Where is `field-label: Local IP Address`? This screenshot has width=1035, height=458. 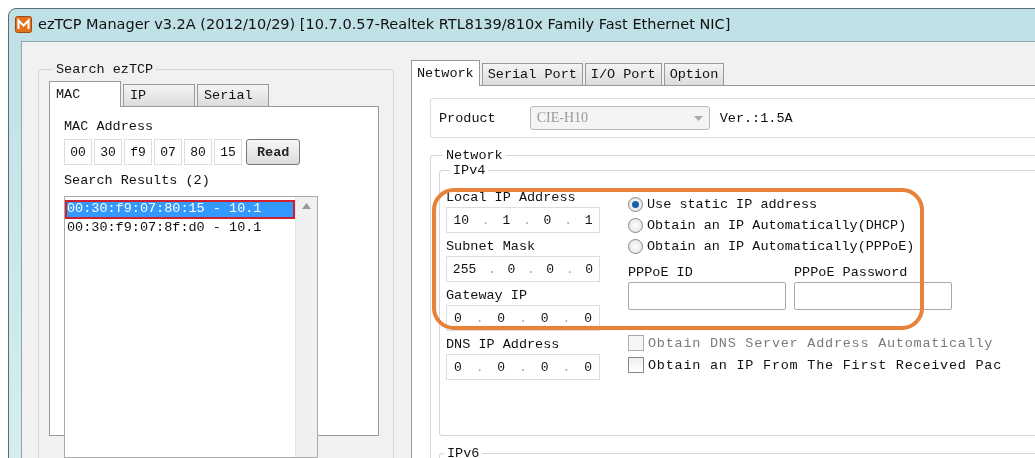
field-label: Local IP Address is located at coordinates (511, 197).